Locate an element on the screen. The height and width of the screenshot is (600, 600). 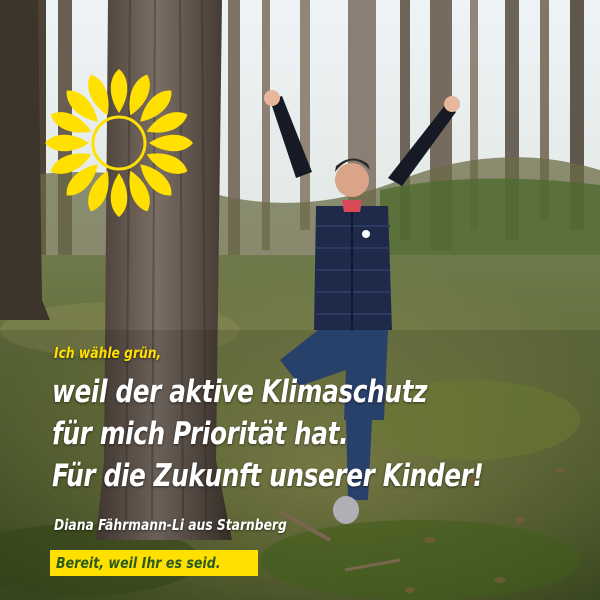
sunflower-logo-icon is located at coordinates (119, 143).